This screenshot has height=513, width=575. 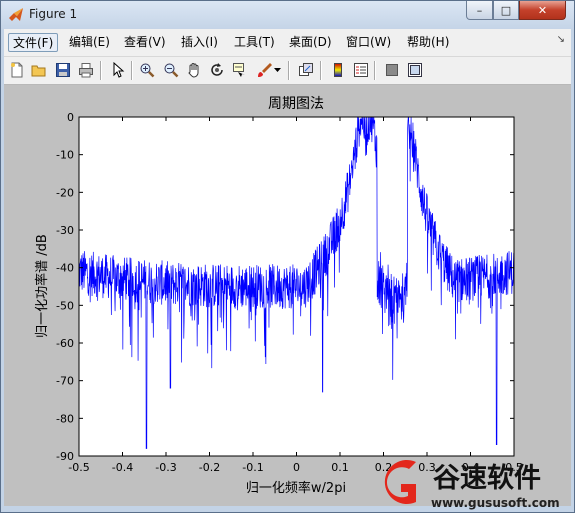 What do you see at coordinates (89, 42) in the screenshot?
I see `menu-edit: 编辑(E)` at bounding box center [89, 42].